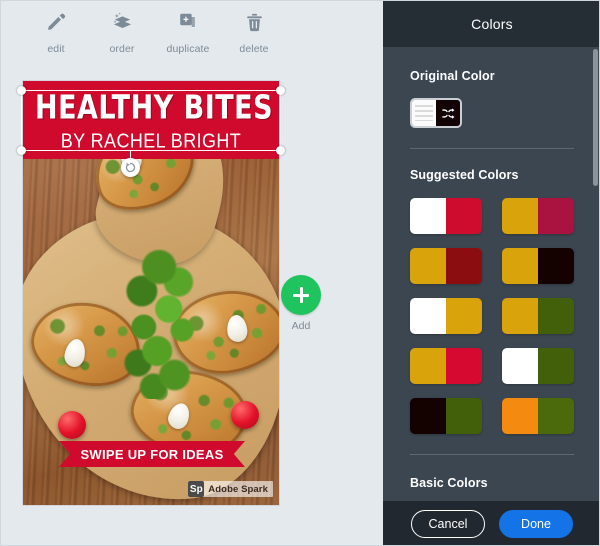 The width and height of the screenshot is (600, 546). What do you see at coordinates (536, 524) in the screenshot?
I see `done-button: Done` at bounding box center [536, 524].